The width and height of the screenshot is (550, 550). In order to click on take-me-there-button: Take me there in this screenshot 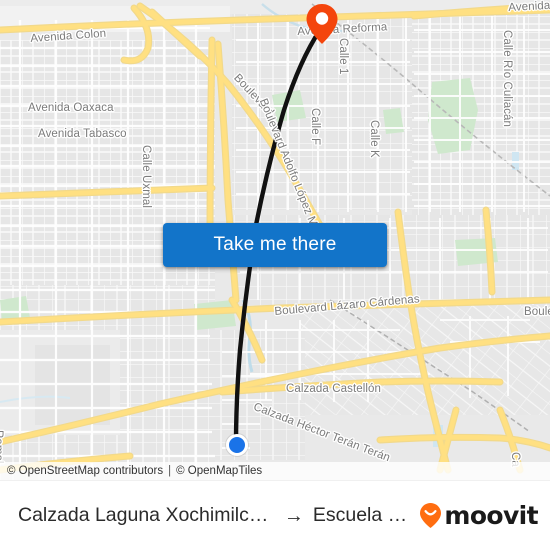, I will do `click(275, 245)`.